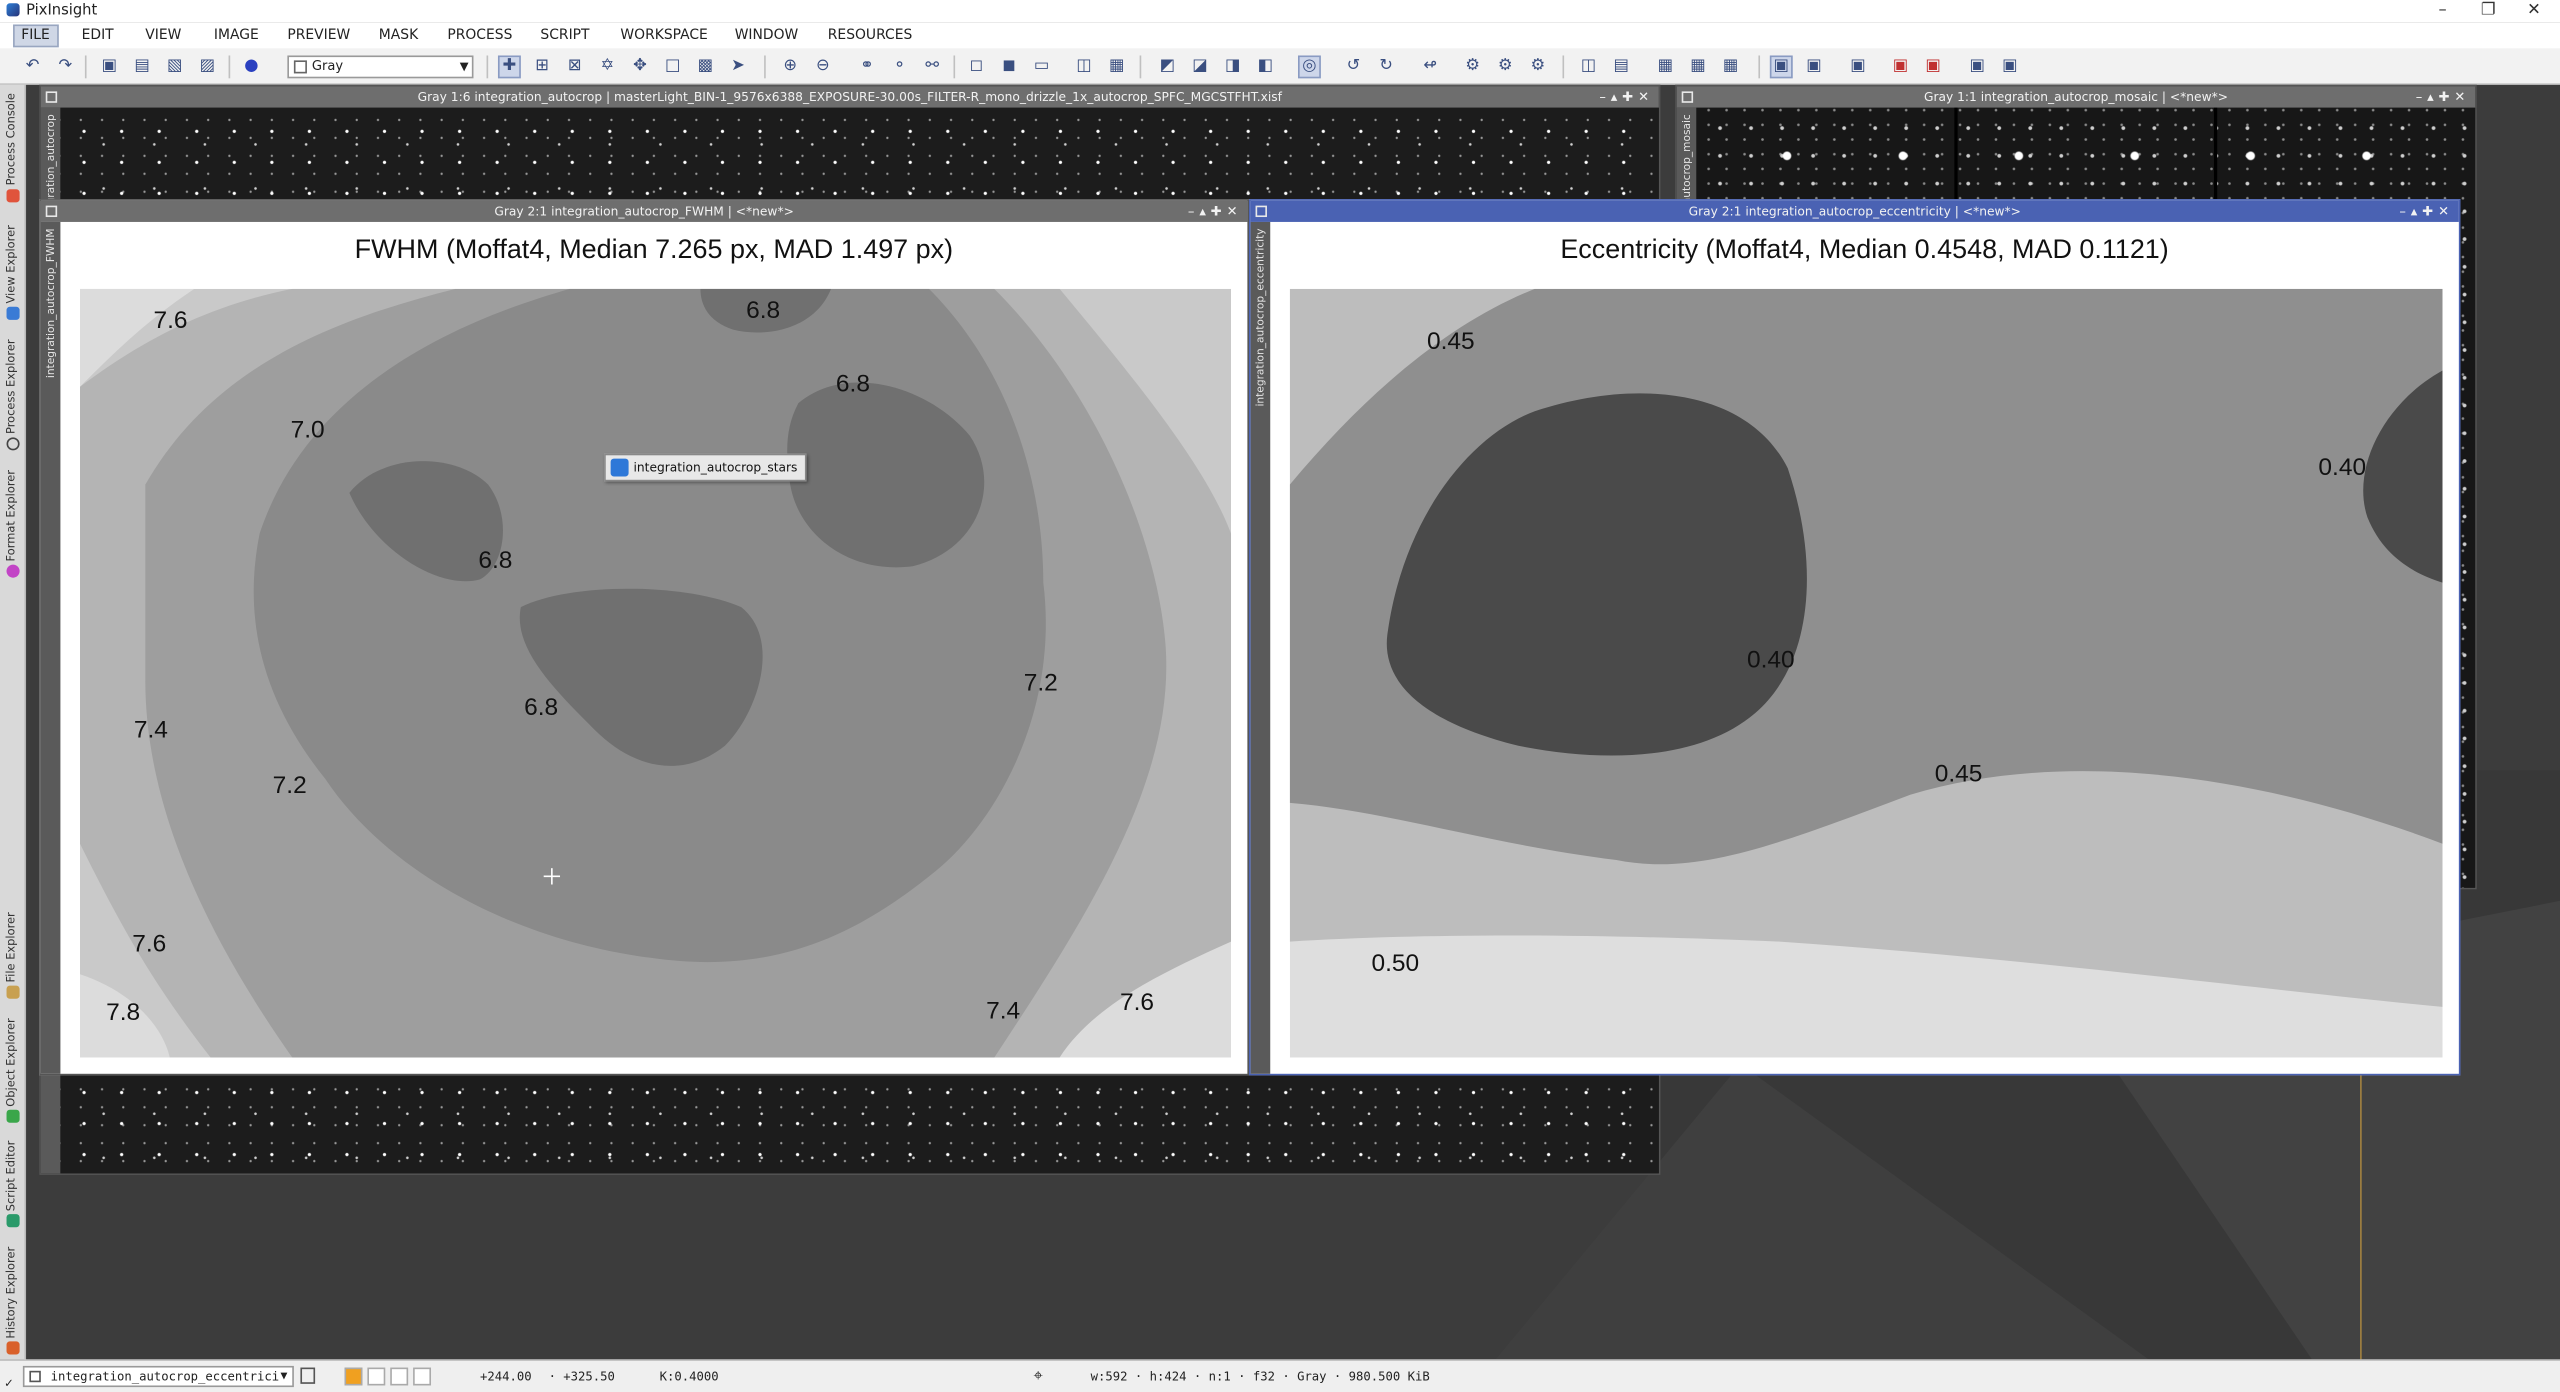  I want to click on sidebar-item-view-explorer: View Explorer, so click(13, 267).